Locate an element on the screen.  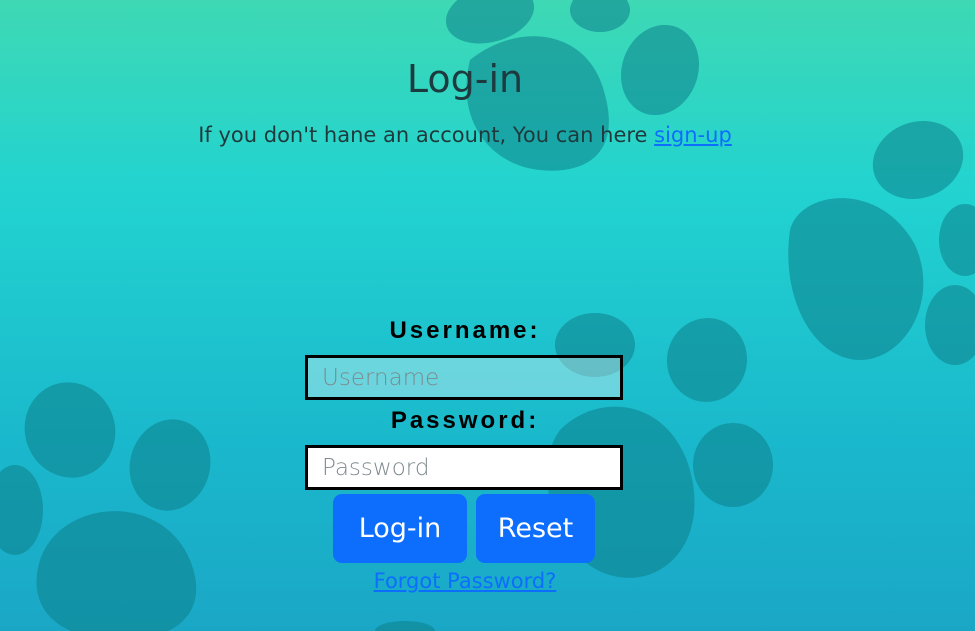
page-title: Log-in is located at coordinates (465, 79).